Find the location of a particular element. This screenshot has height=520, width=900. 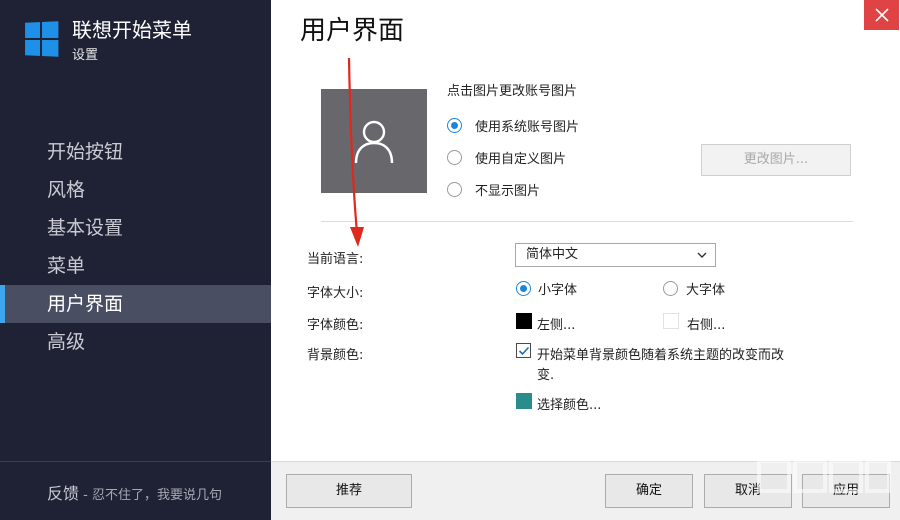

radio-system-picture: 使用系统账号图片 is located at coordinates (513, 125).